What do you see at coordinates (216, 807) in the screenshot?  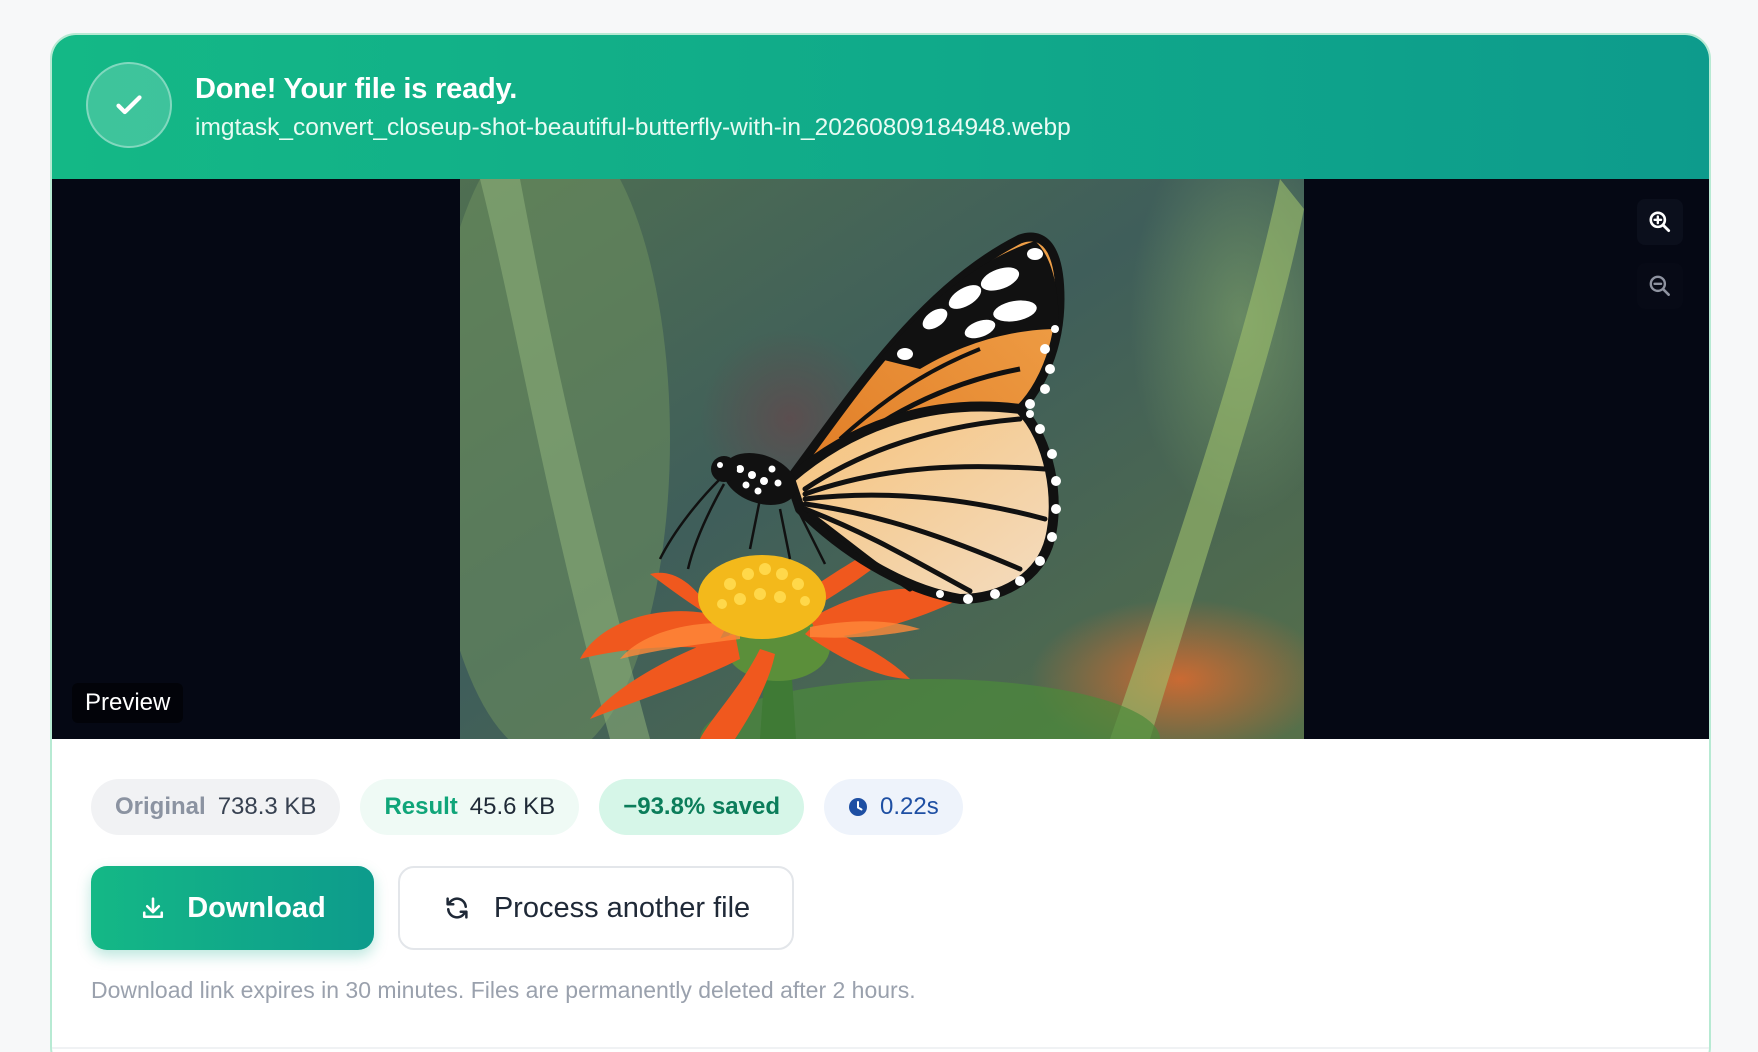 I see `original-size-pill: Original 738.3 KB` at bounding box center [216, 807].